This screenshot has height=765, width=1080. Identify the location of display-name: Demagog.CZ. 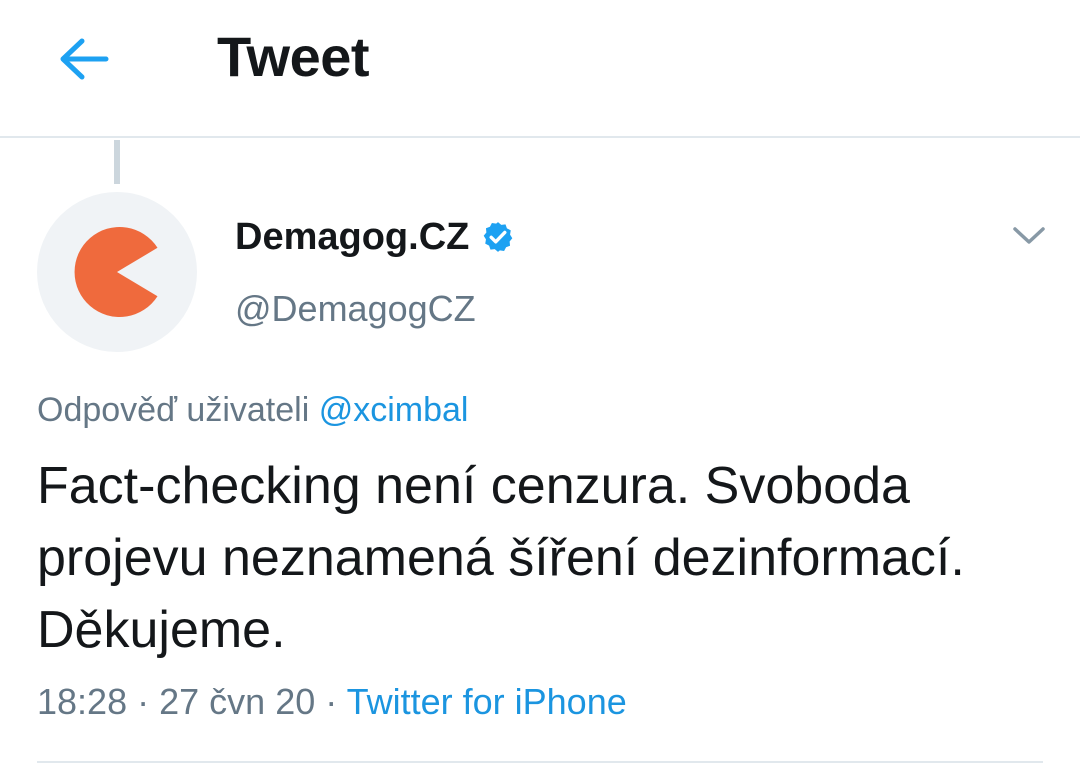
(375, 237).